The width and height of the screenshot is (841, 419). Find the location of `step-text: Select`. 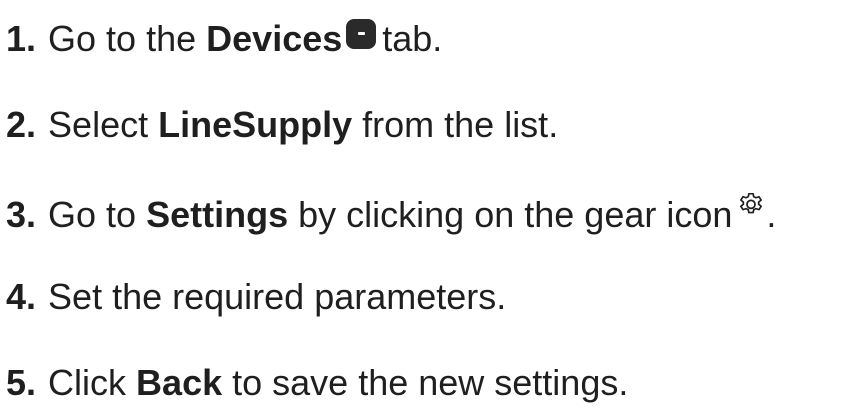

step-text: Select is located at coordinates (98, 124).